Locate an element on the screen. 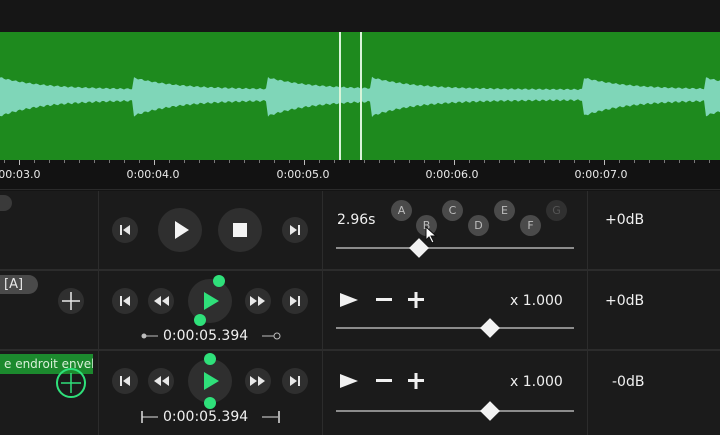  duration-label: 2.96s is located at coordinates (356, 220).